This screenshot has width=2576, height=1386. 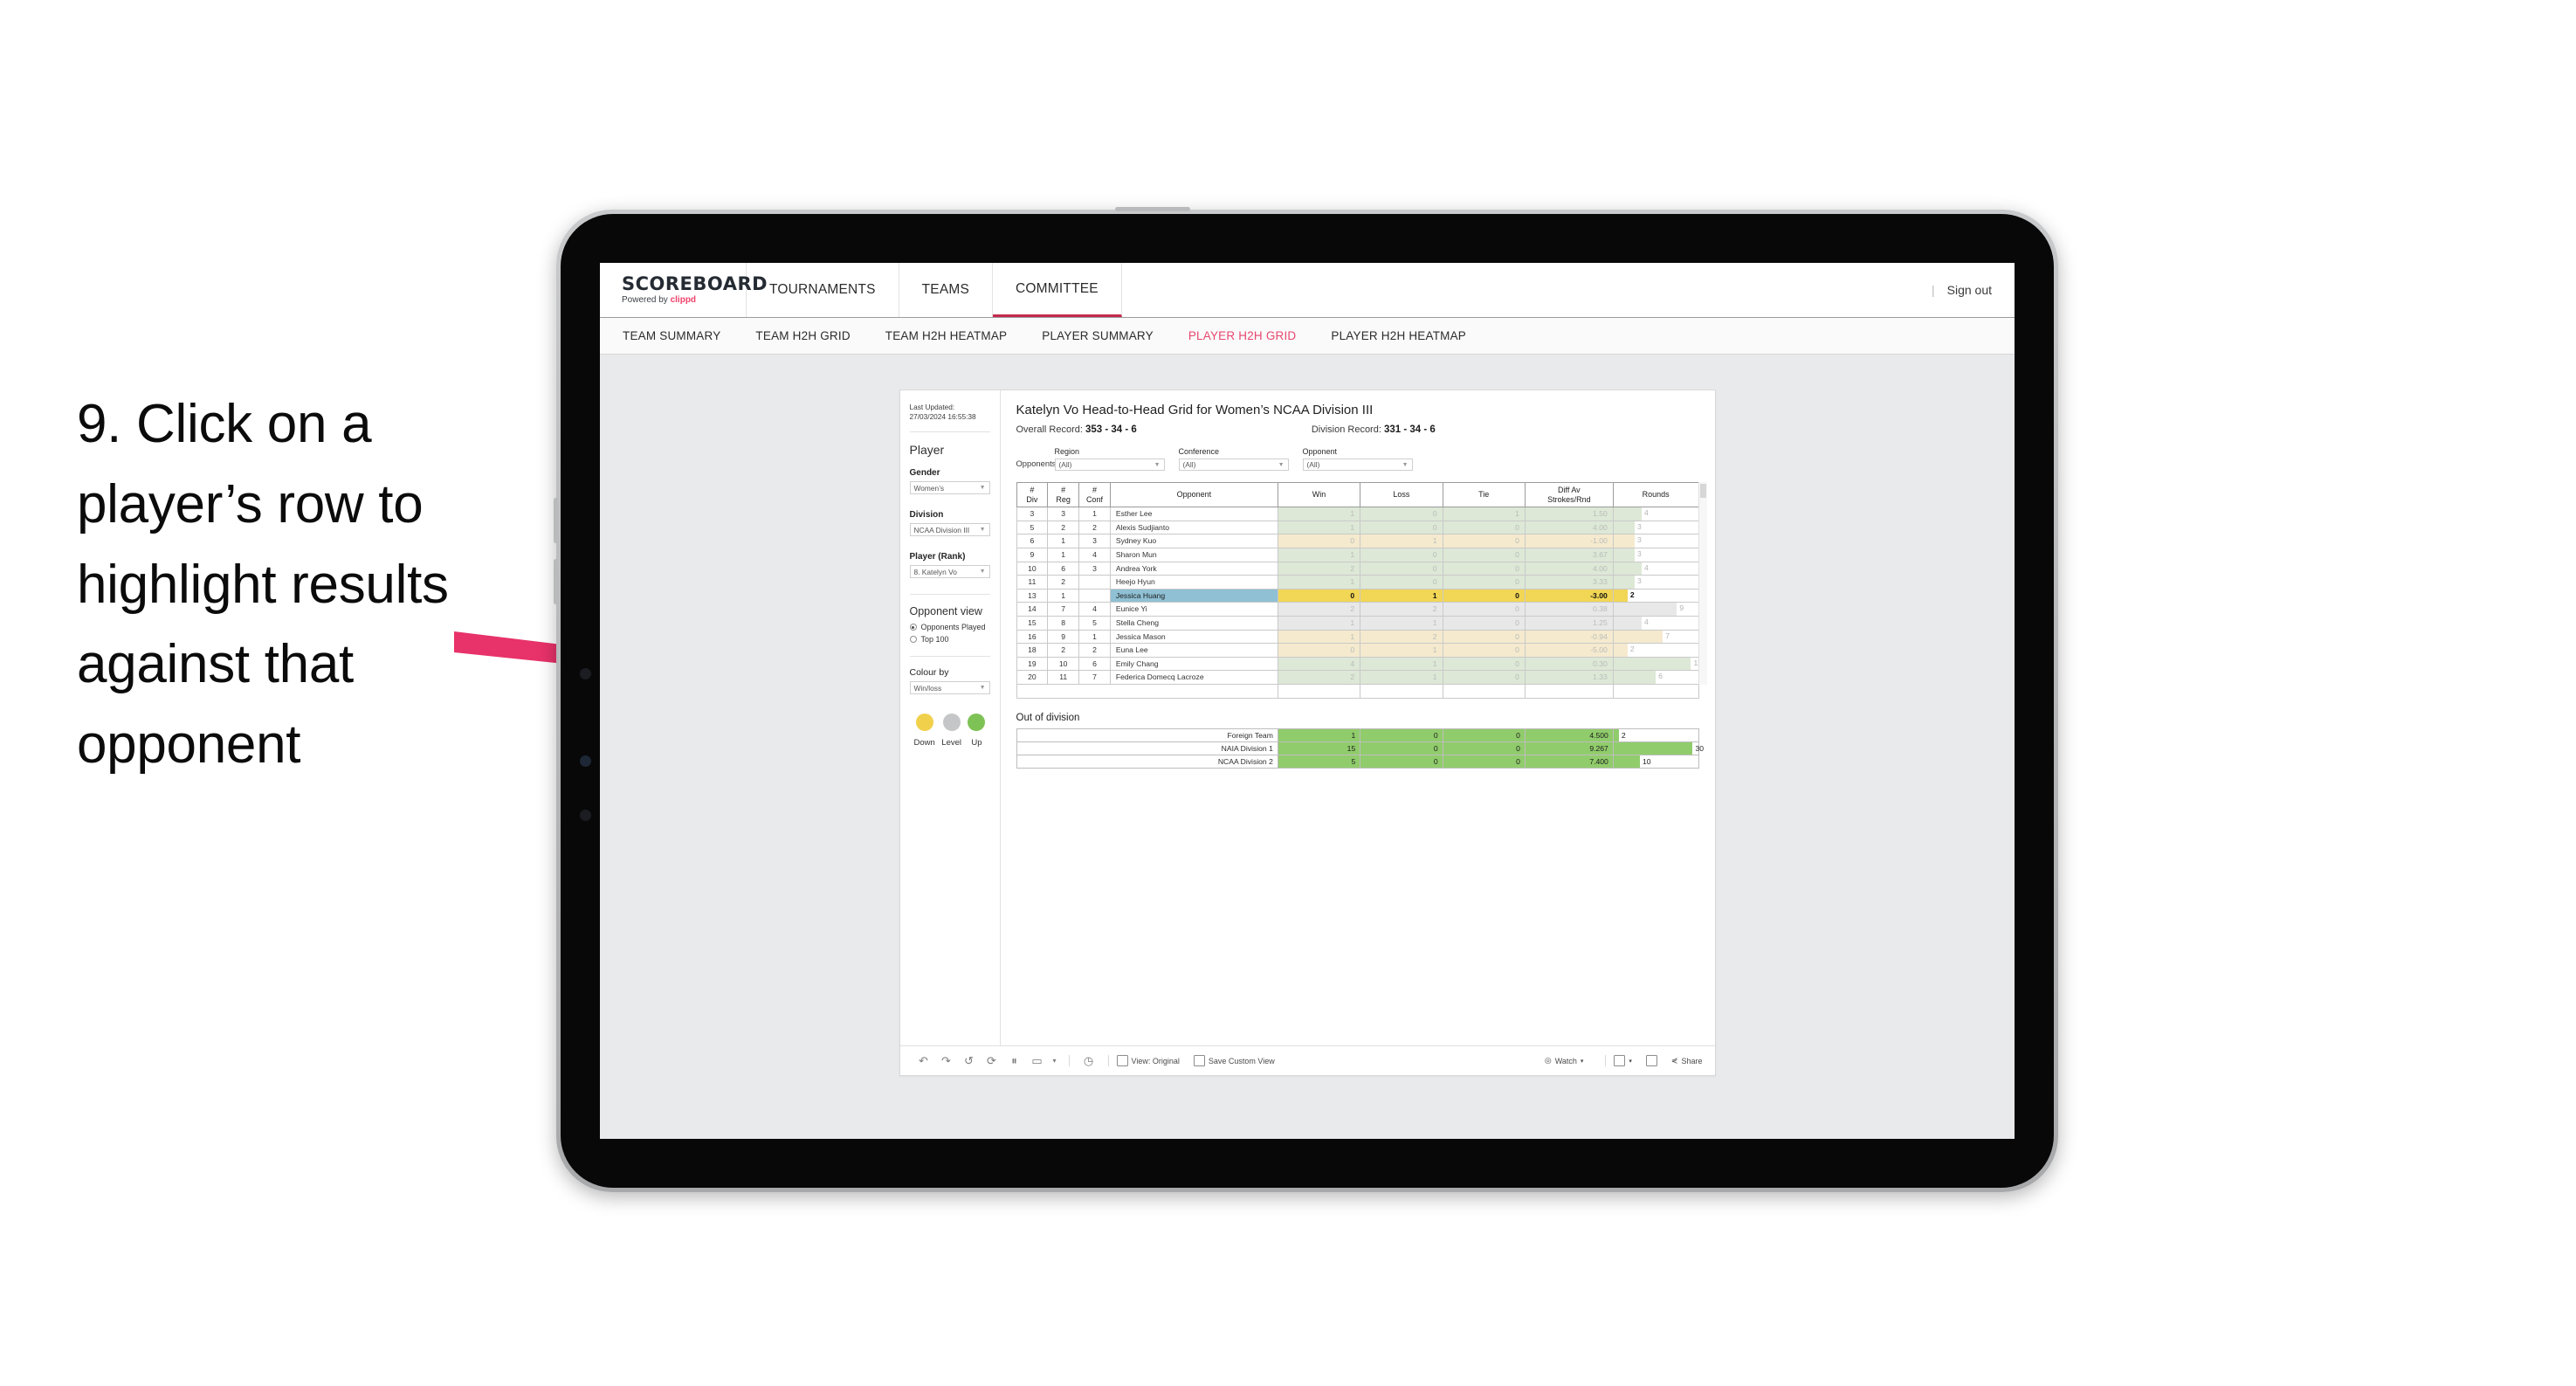 What do you see at coordinates (1014, 1061) in the screenshot?
I see `pause-icon: ⏸` at bounding box center [1014, 1061].